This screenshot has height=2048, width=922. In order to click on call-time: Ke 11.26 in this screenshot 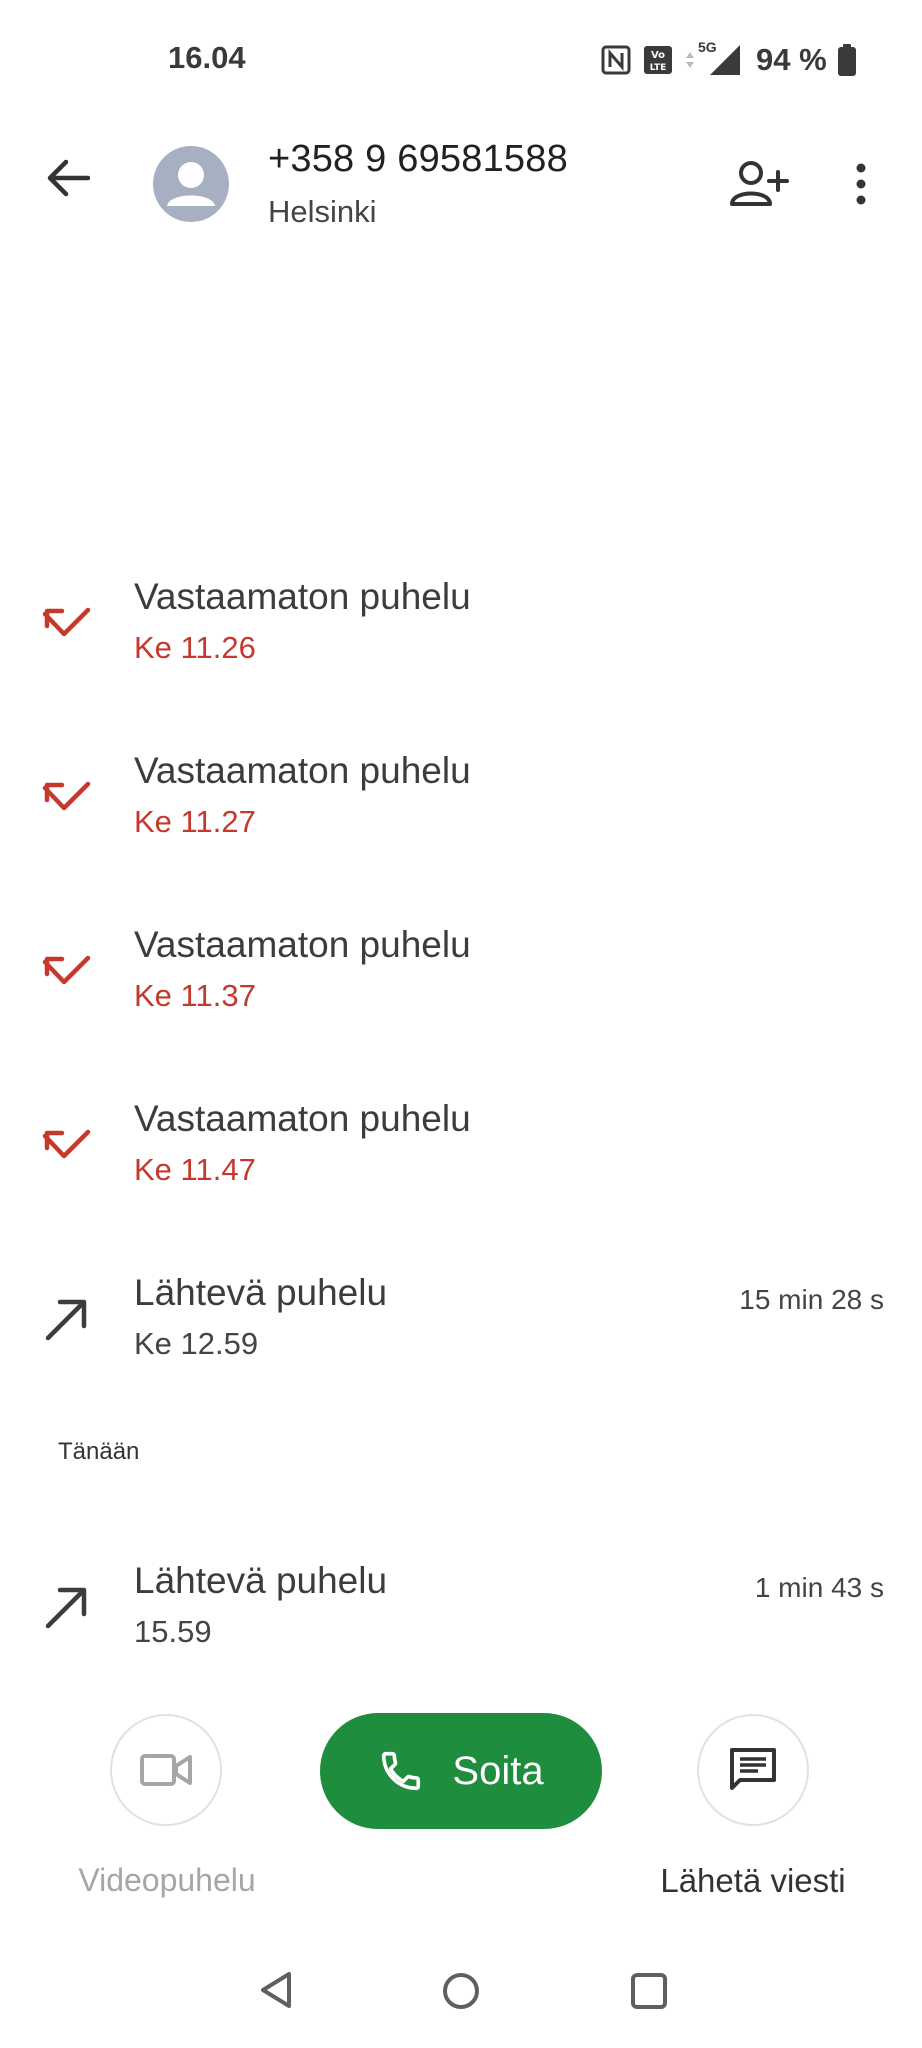, I will do `click(195, 647)`.